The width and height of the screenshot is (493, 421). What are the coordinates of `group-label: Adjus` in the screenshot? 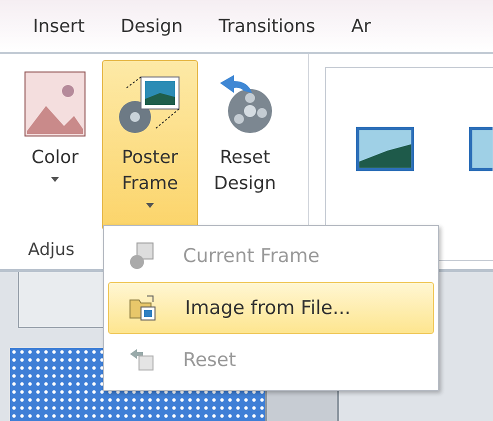 It's located at (51, 250).